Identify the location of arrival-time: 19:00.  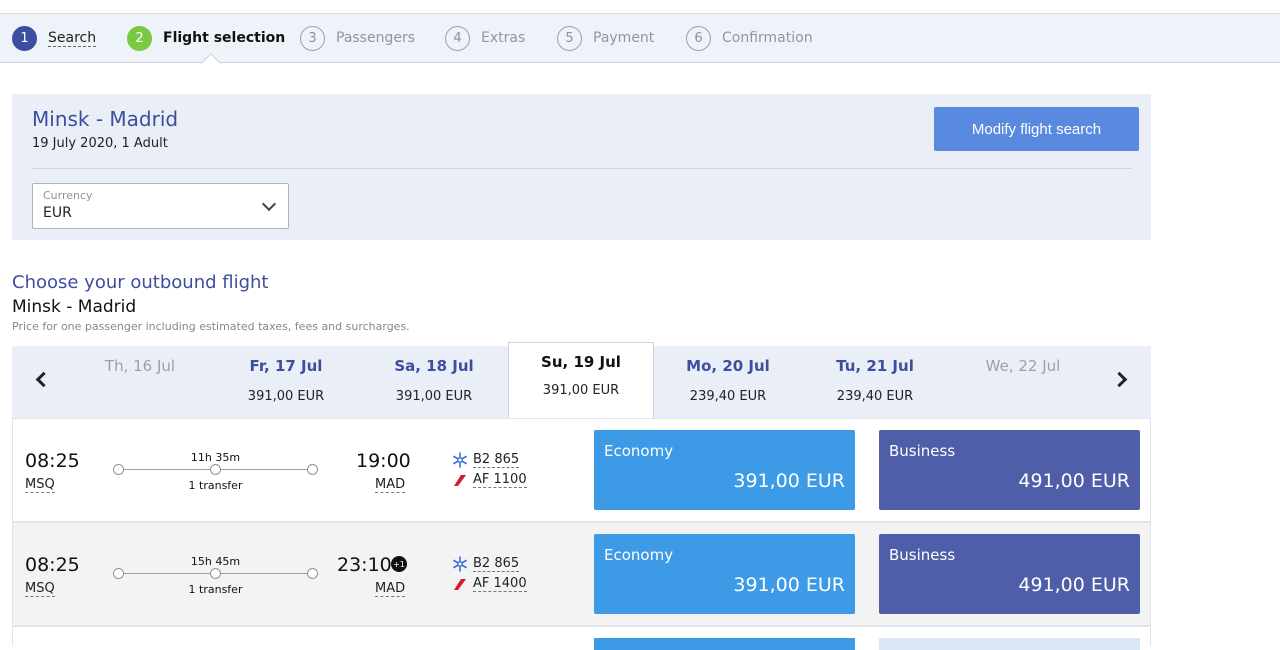
(383, 461).